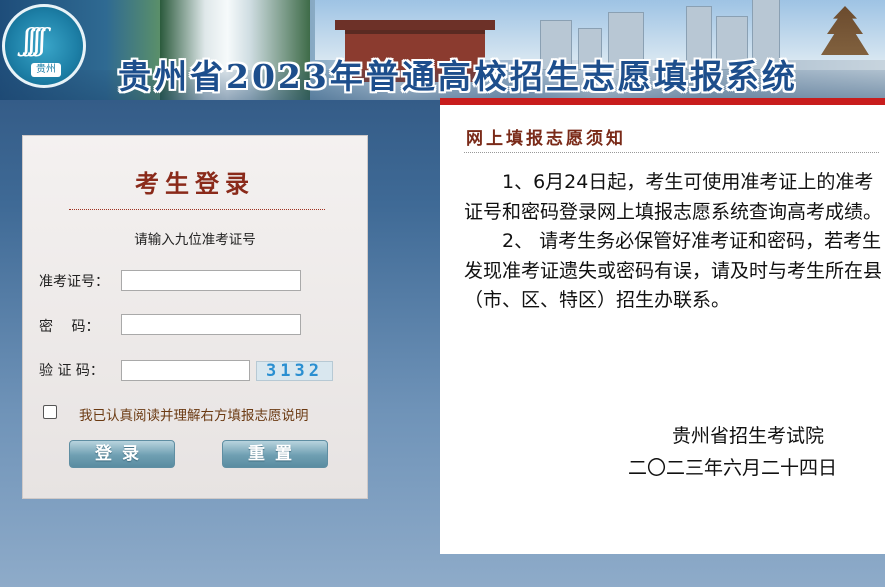 The width and height of the screenshot is (885, 587). What do you see at coordinates (195, 240) in the screenshot?
I see `login-hint: 请输入九位准考证号` at bounding box center [195, 240].